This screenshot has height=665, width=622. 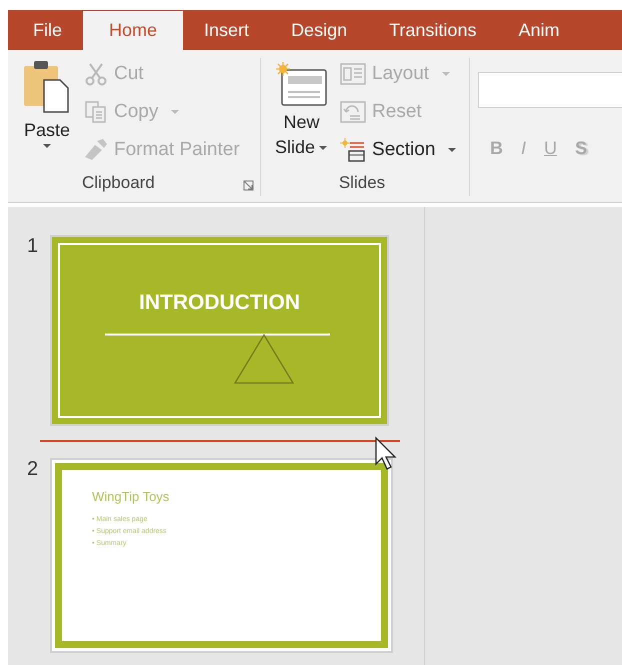 What do you see at coordinates (297, 114) in the screenshot?
I see `new-slide-button: New Slide` at bounding box center [297, 114].